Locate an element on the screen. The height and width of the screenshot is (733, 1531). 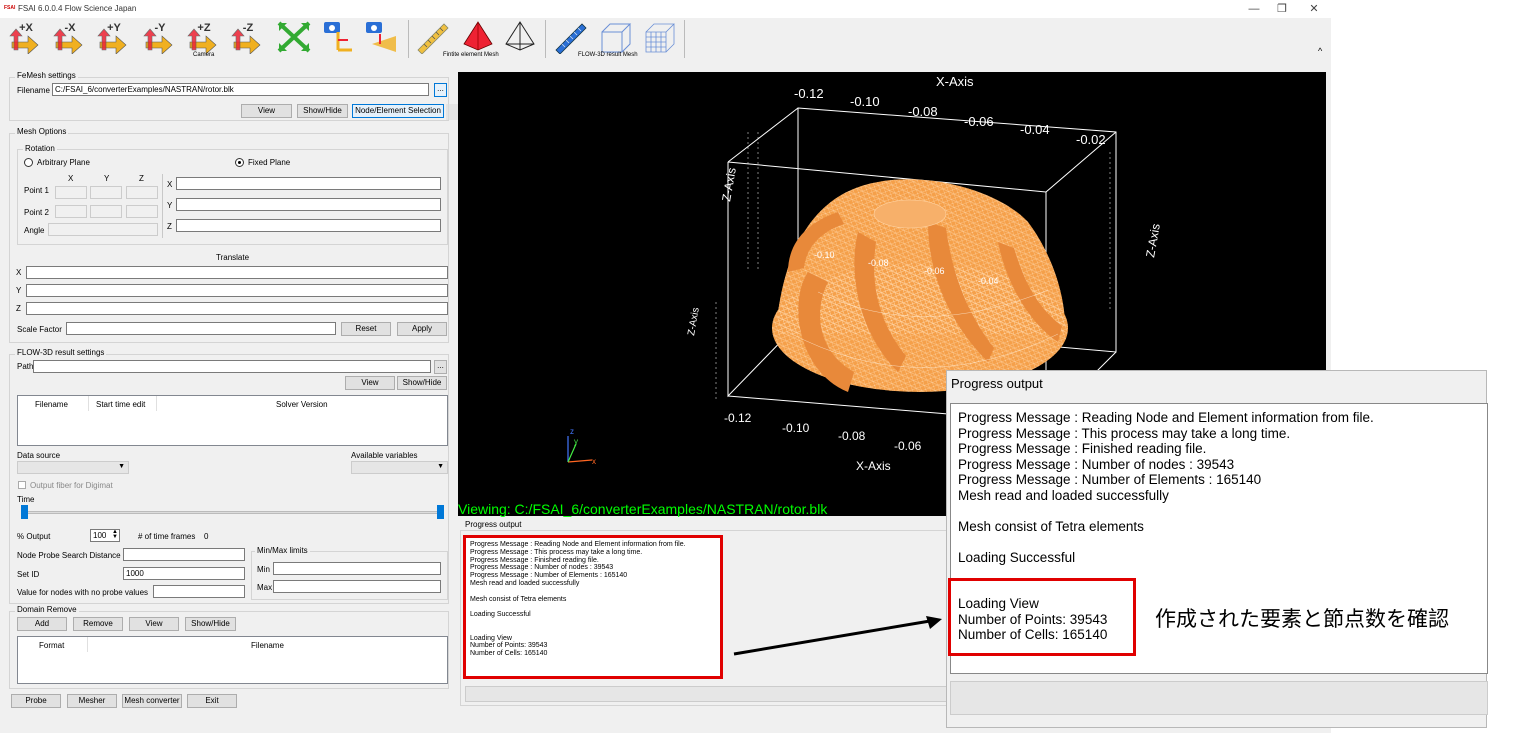
domain-add-button: Add is located at coordinates (42, 624).